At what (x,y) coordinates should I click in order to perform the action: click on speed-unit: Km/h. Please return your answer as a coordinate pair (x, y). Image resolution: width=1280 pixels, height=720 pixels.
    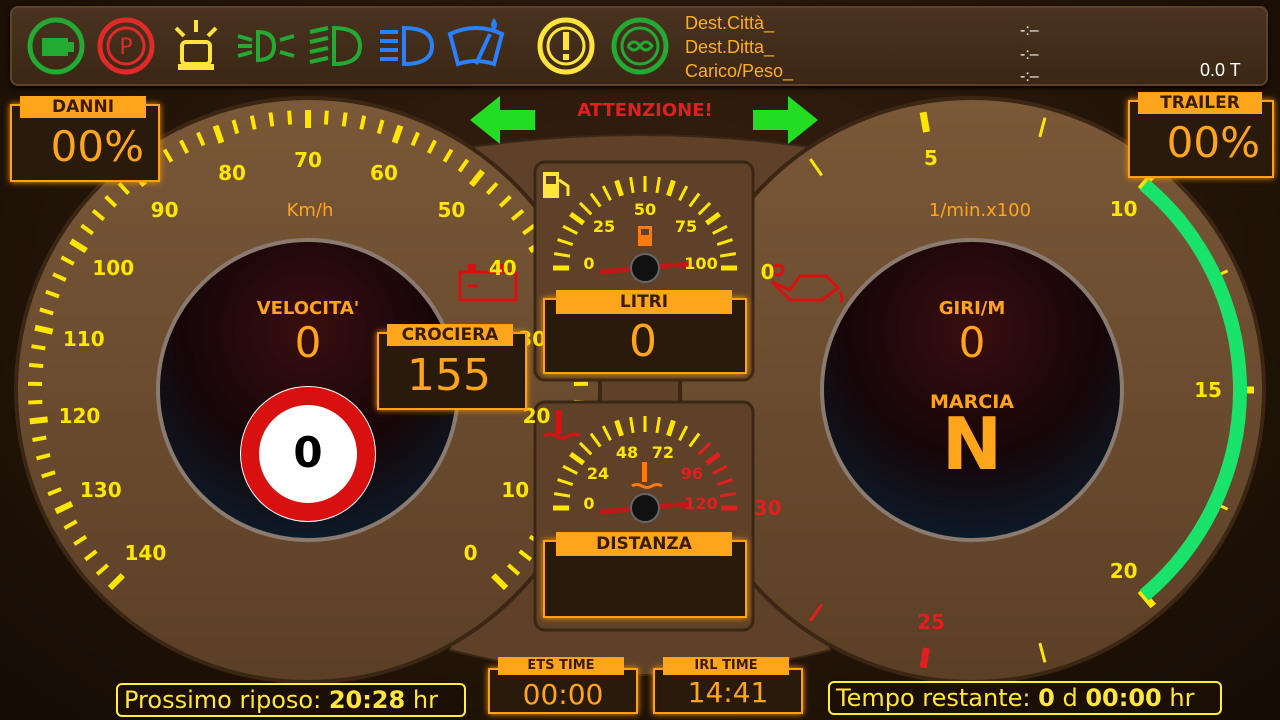
    Looking at the image, I should click on (310, 210).